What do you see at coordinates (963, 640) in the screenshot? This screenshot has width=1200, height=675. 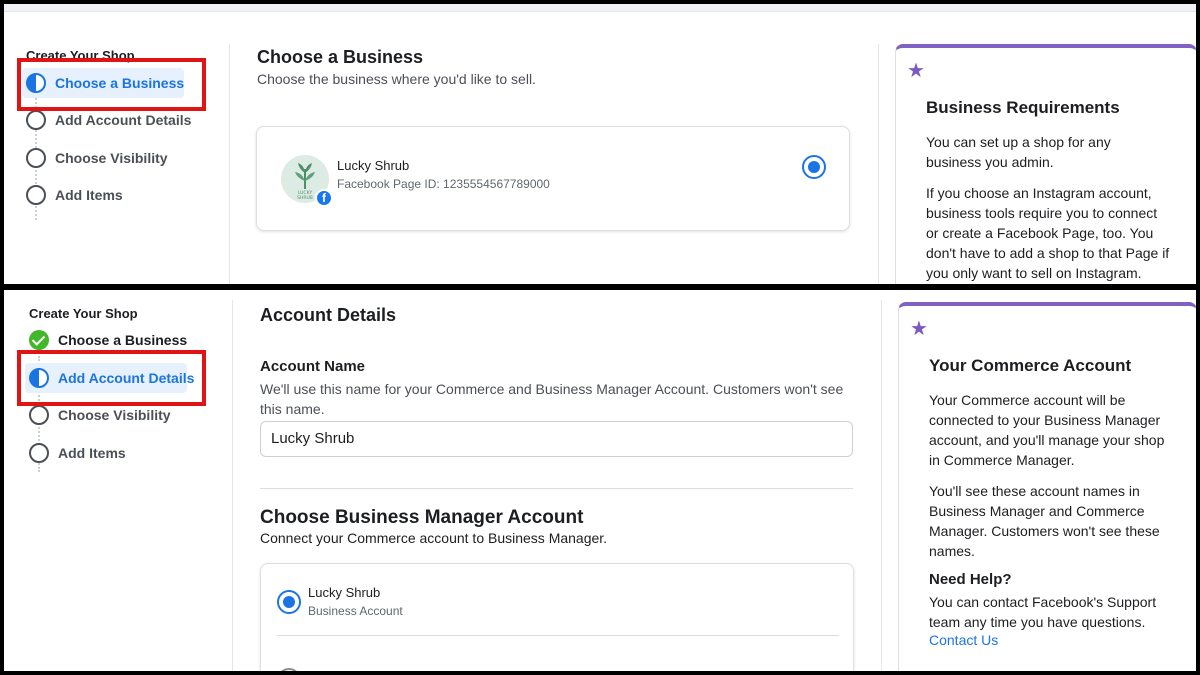 I see `contact-us-link: Contact Us` at bounding box center [963, 640].